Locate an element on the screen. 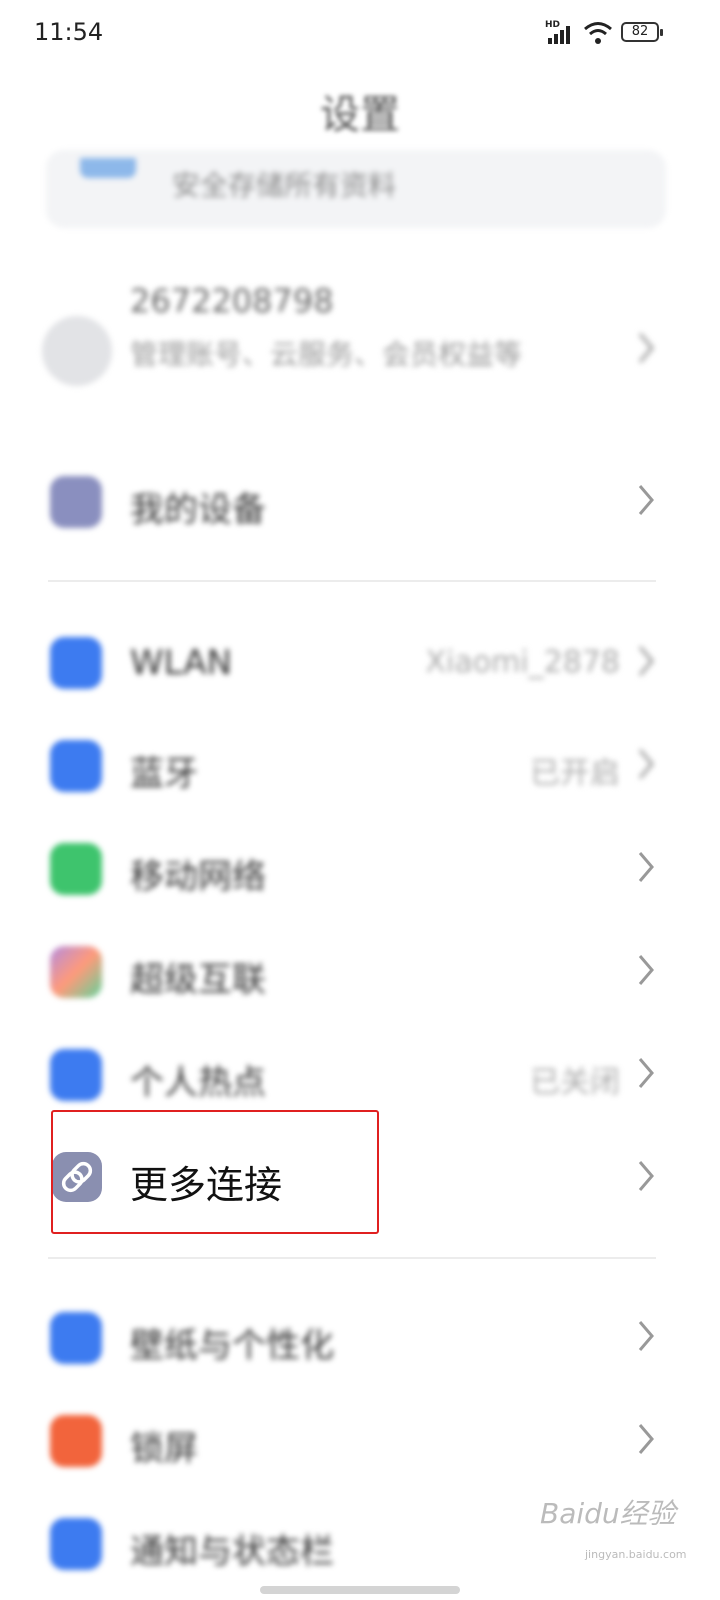  account-row: 2672208798 管理账号、云服务、会员权益等 is located at coordinates (360, 355).